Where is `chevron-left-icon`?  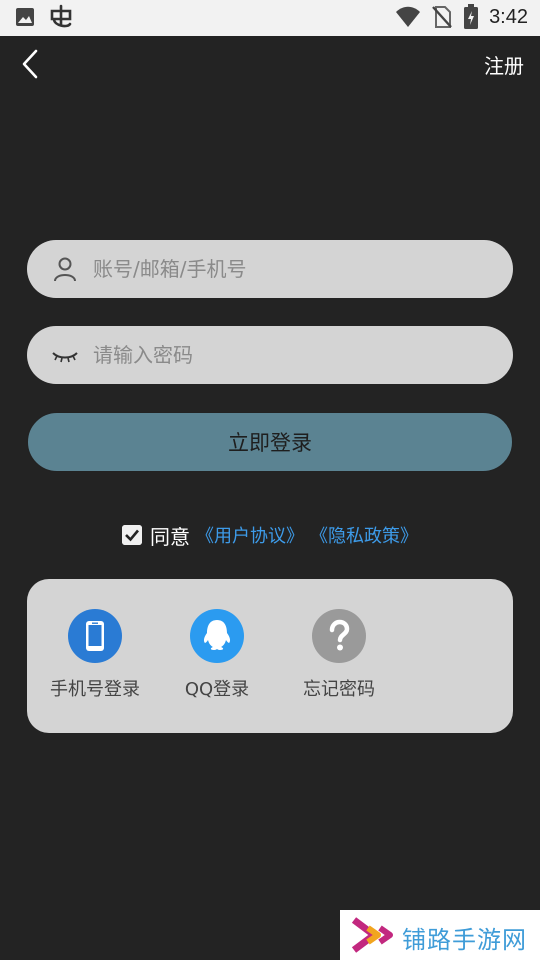 chevron-left-icon is located at coordinates (30, 64).